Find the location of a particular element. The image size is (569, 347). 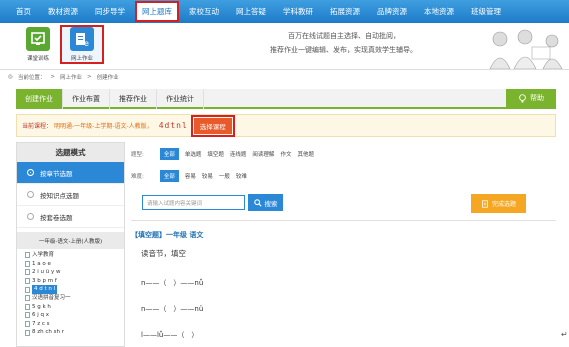

course-symbols: 4dtnl is located at coordinates (173, 125).